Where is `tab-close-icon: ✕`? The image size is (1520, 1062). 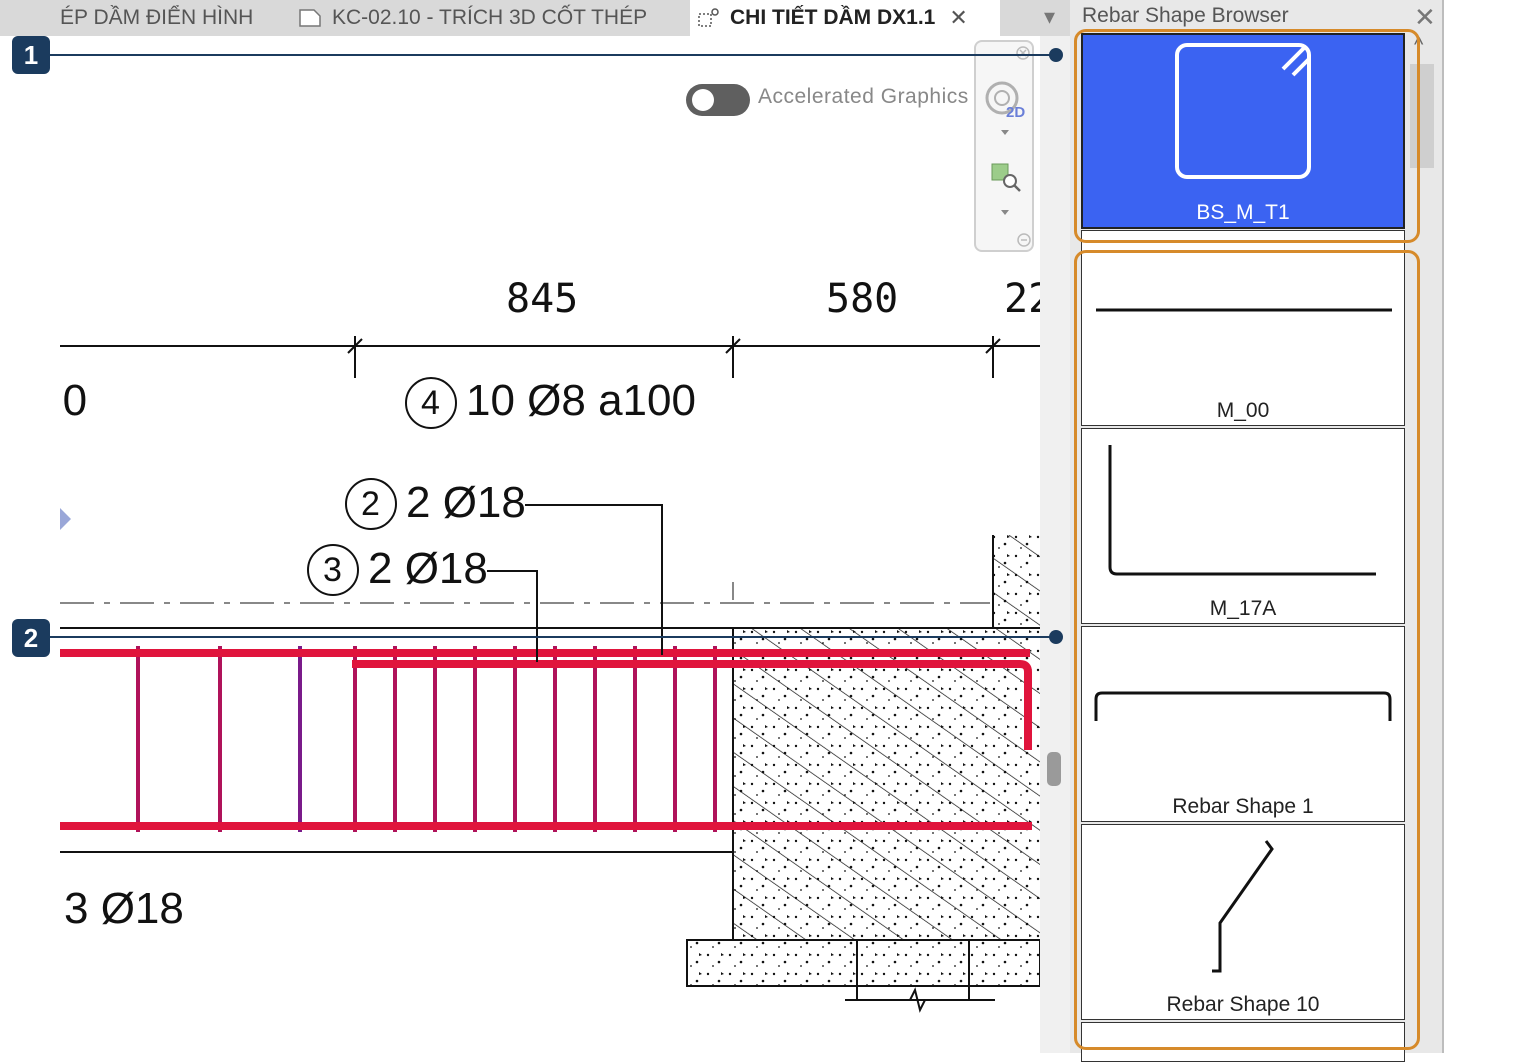 tab-close-icon: ✕ is located at coordinates (958, 18).